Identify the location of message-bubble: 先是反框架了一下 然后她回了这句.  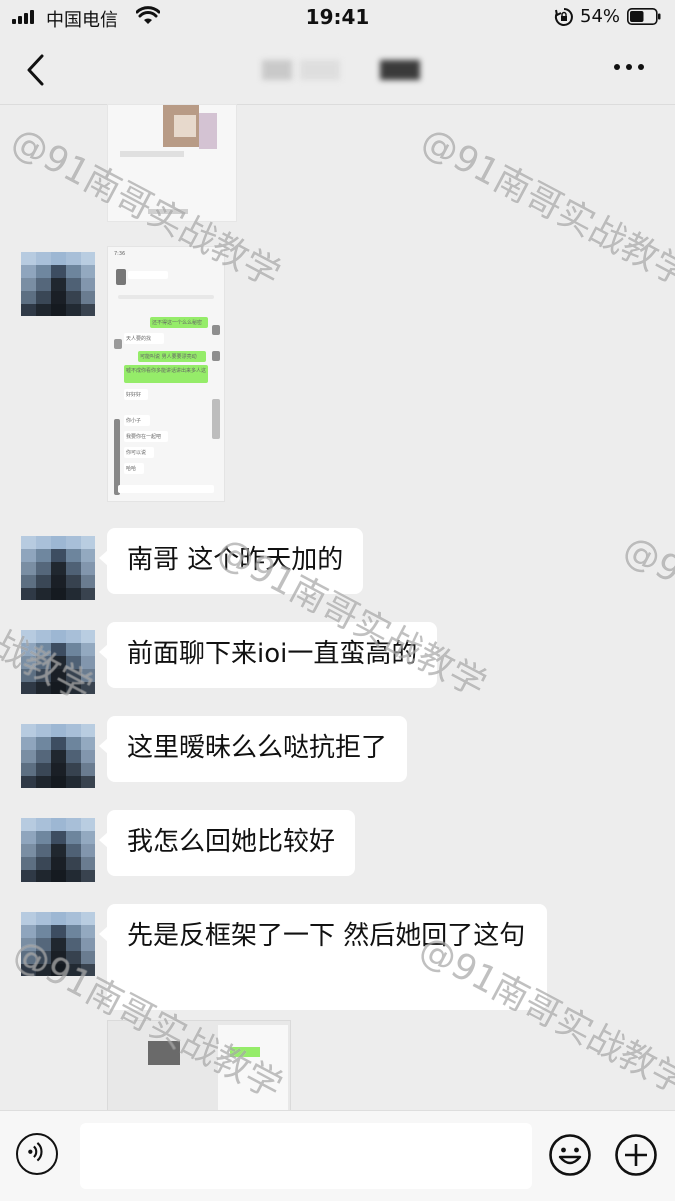
(323, 957).